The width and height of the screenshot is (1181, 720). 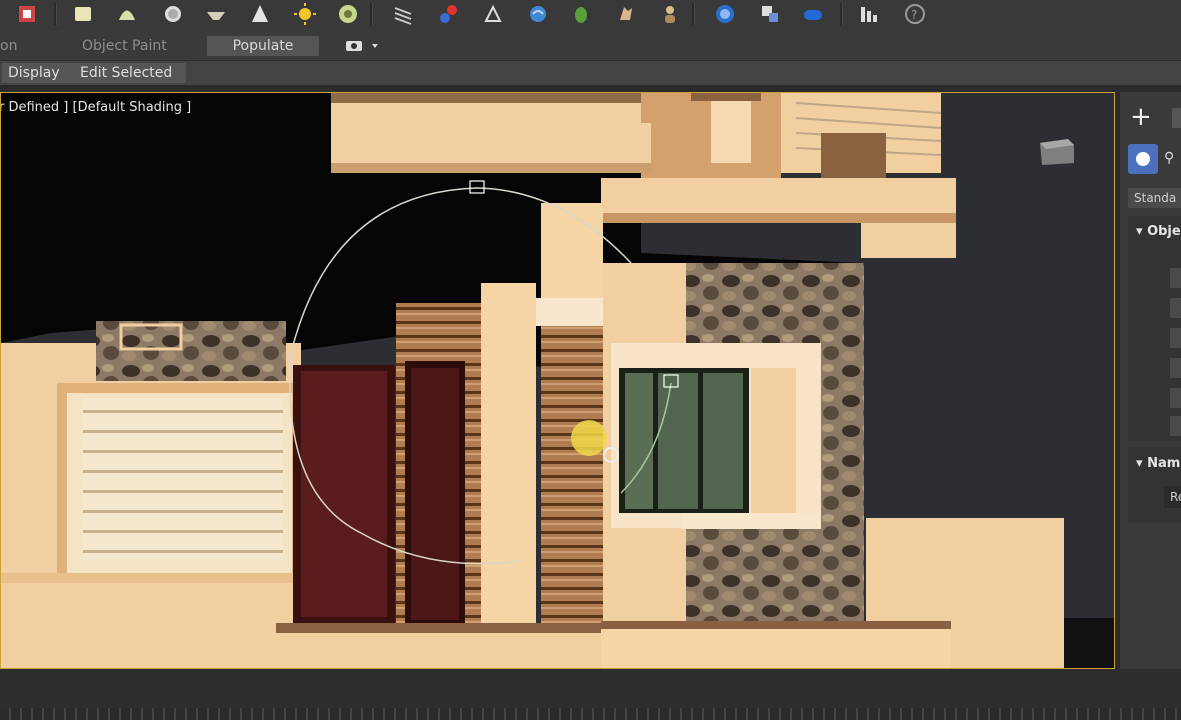 I want to click on help-icon: ?, so click(x=915, y=14).